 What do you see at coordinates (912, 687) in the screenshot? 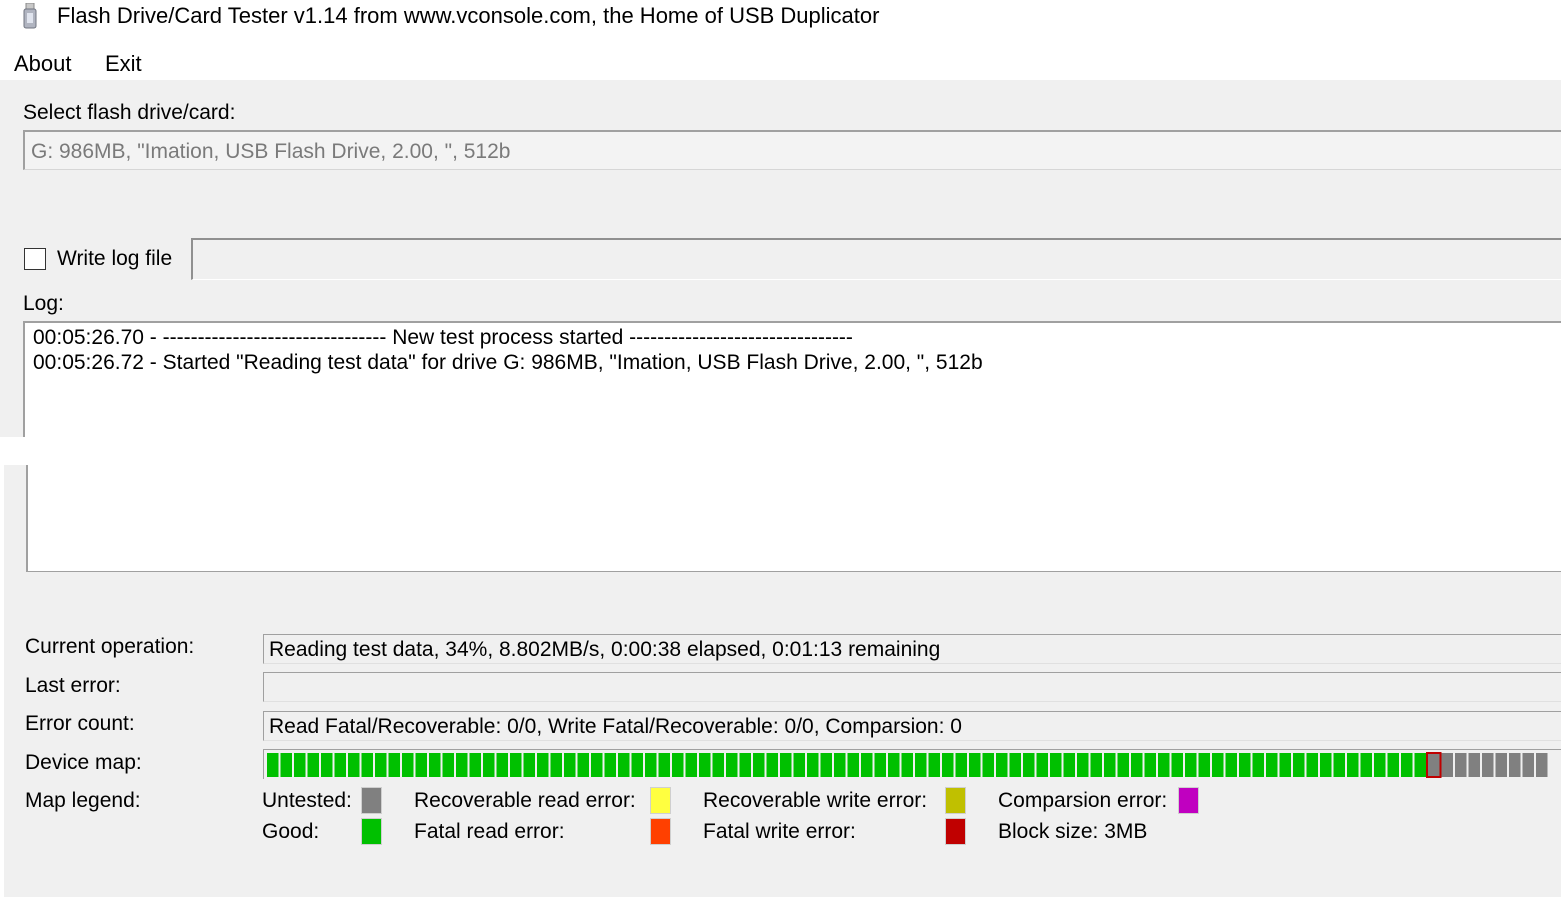
I see `last-error-field` at bounding box center [912, 687].